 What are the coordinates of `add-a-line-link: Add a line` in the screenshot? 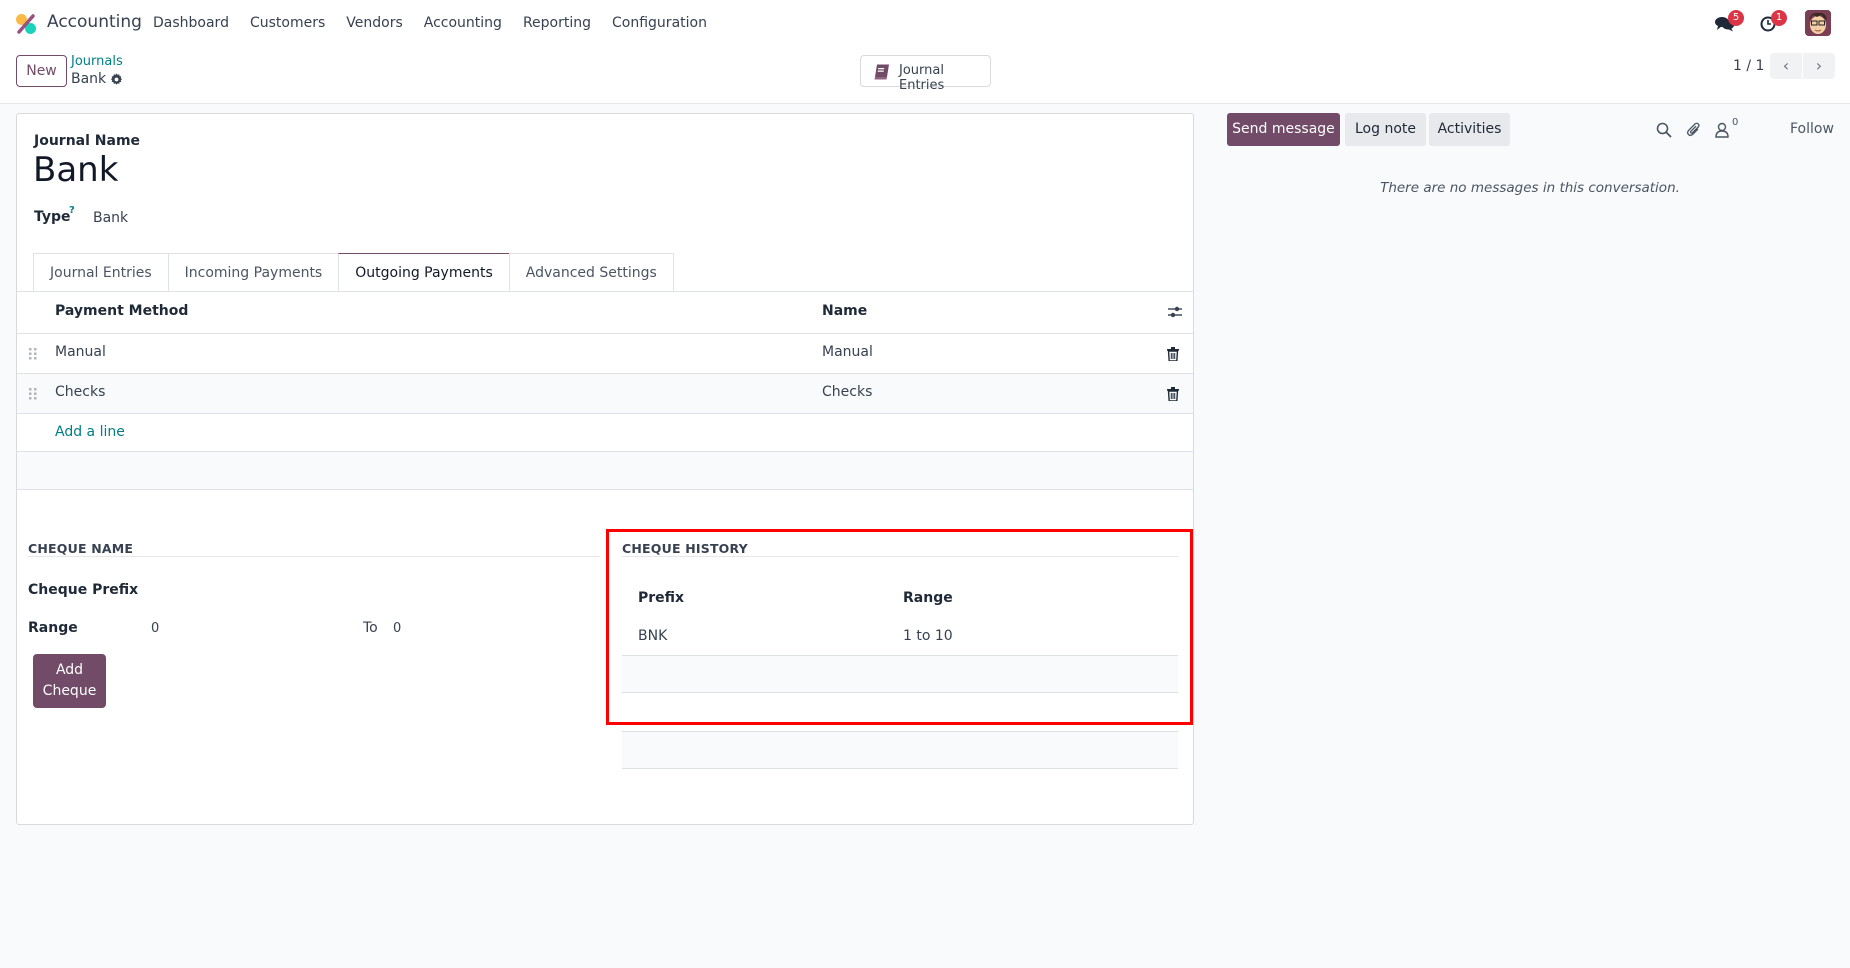 It's located at (90, 432).